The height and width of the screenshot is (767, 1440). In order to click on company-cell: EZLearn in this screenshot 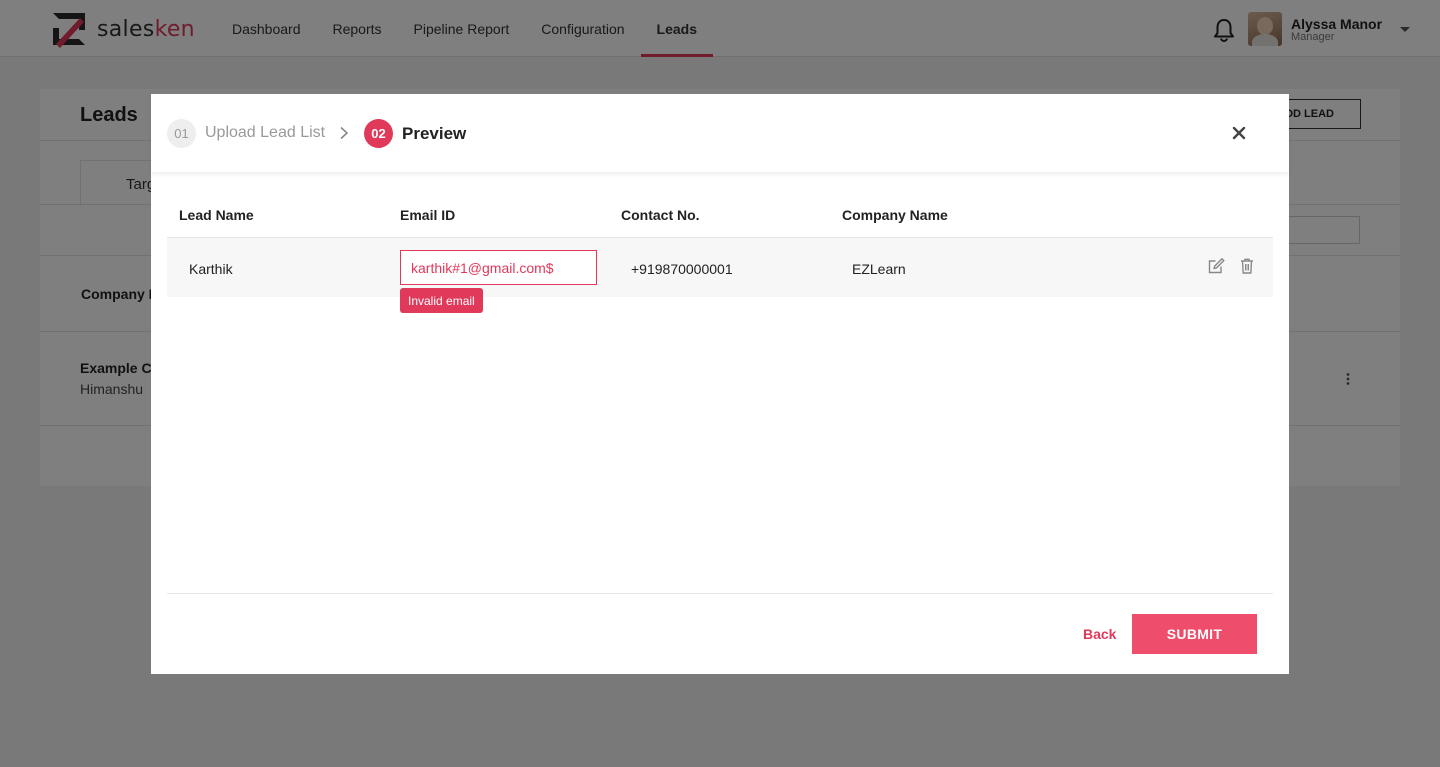, I will do `click(879, 269)`.